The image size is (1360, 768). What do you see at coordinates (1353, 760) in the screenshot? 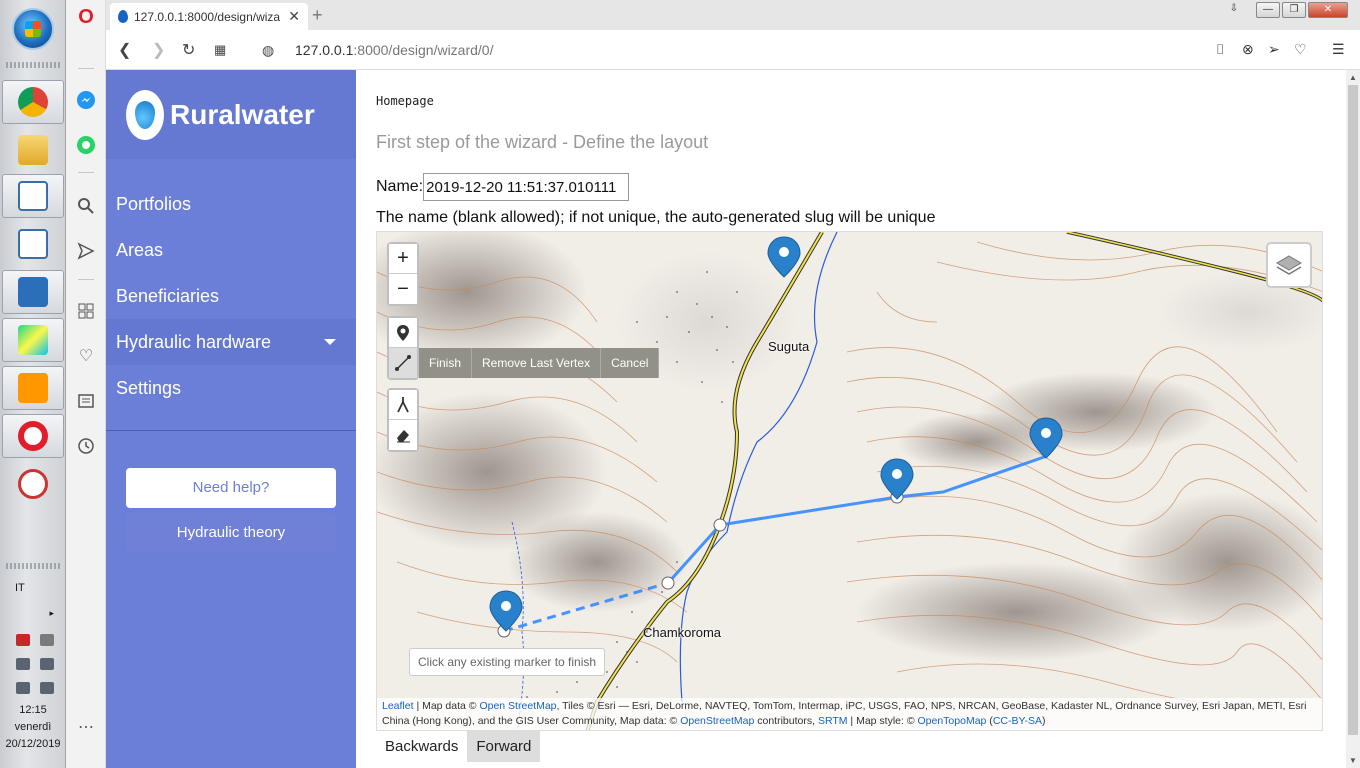
I see `scroll-down-icon: ▼` at bounding box center [1353, 760].